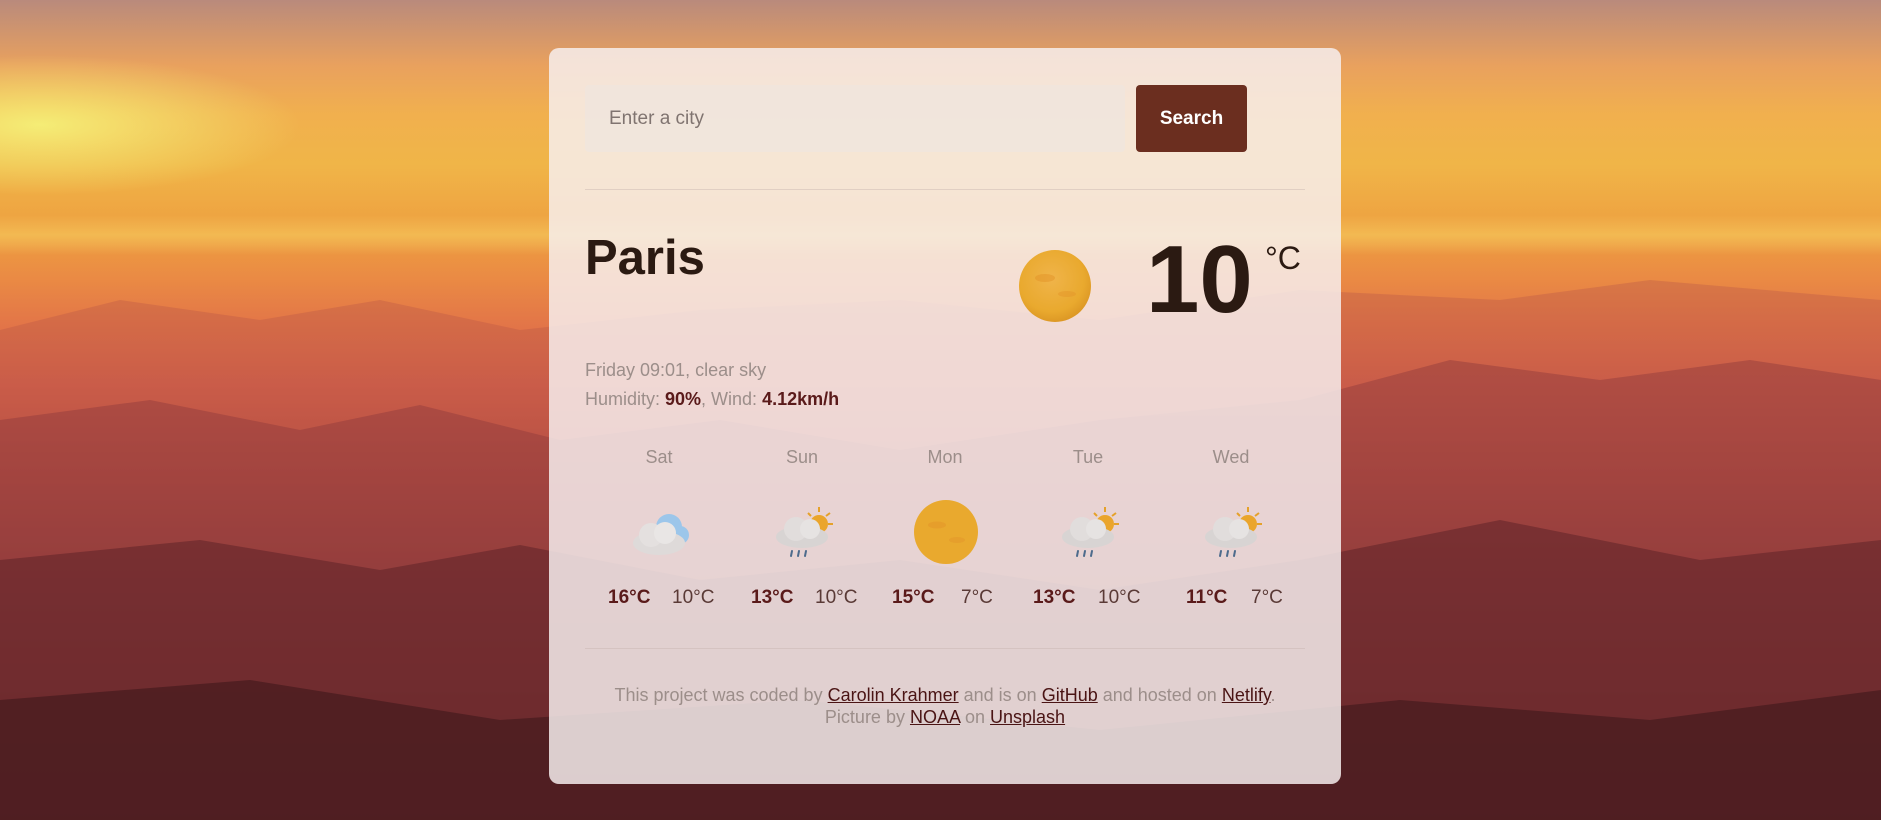  Describe the element at coordinates (731, 370) in the screenshot. I see `weather-description: clear sky` at that location.